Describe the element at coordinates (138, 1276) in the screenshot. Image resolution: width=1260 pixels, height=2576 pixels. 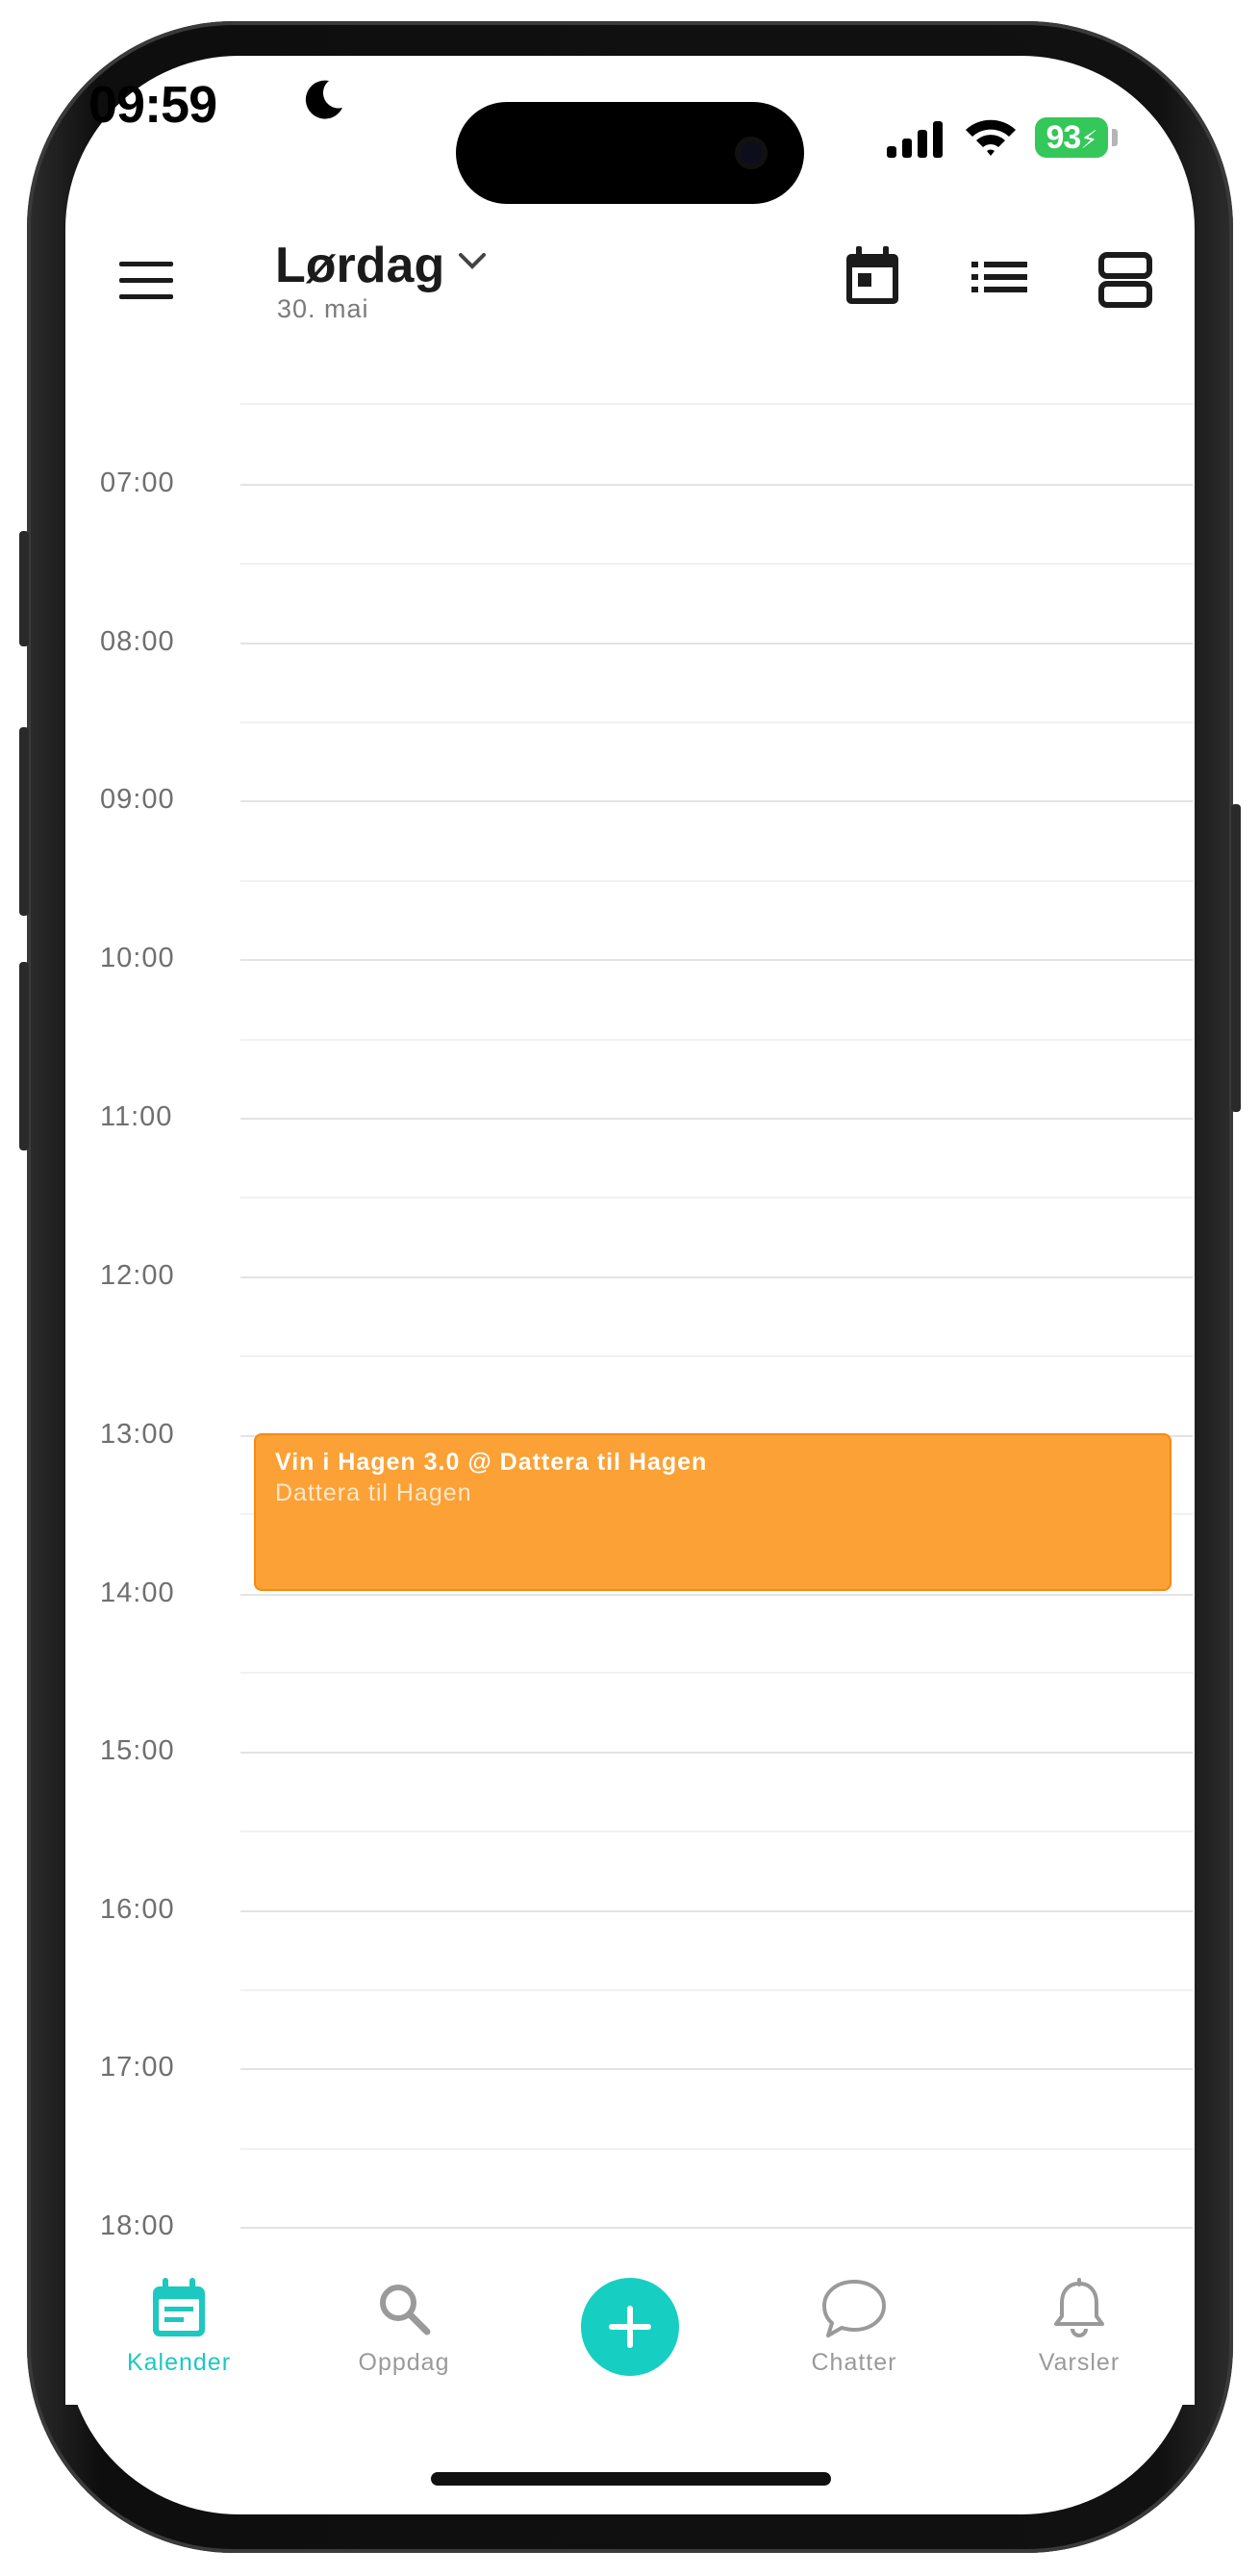
I see `hour-label: 12:00` at that location.